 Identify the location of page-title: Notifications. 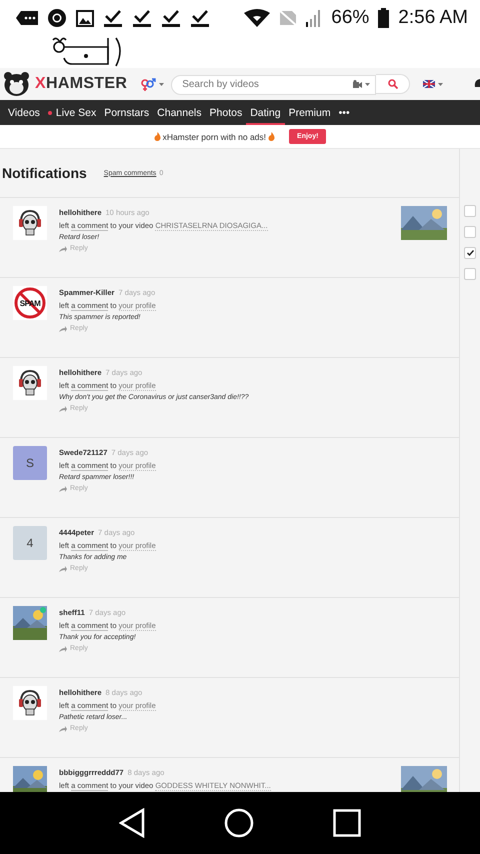
(44, 173).